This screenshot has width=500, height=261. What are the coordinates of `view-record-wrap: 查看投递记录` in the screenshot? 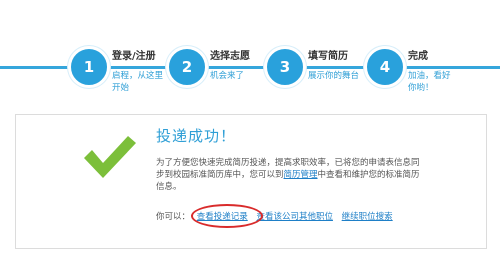 It's located at (226, 216).